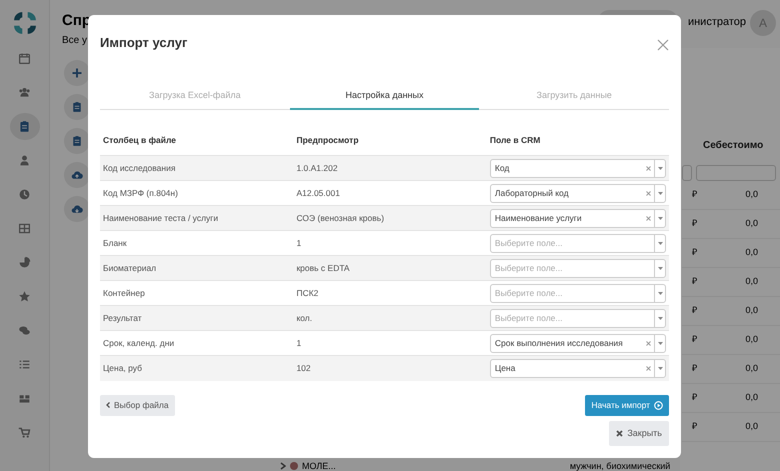  What do you see at coordinates (577, 143) in the screenshot?
I see `column-header: Поле в CRM` at bounding box center [577, 143].